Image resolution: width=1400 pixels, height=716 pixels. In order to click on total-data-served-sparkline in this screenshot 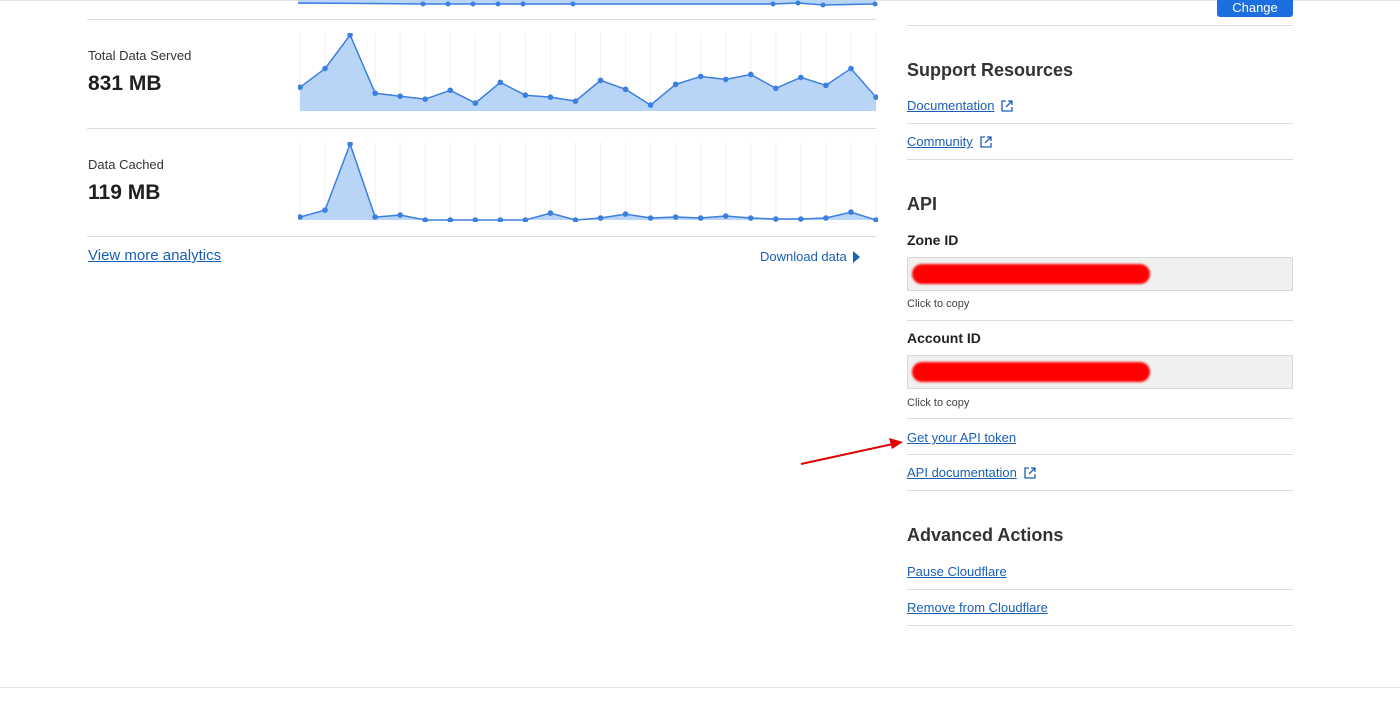, I will do `click(588, 72)`.